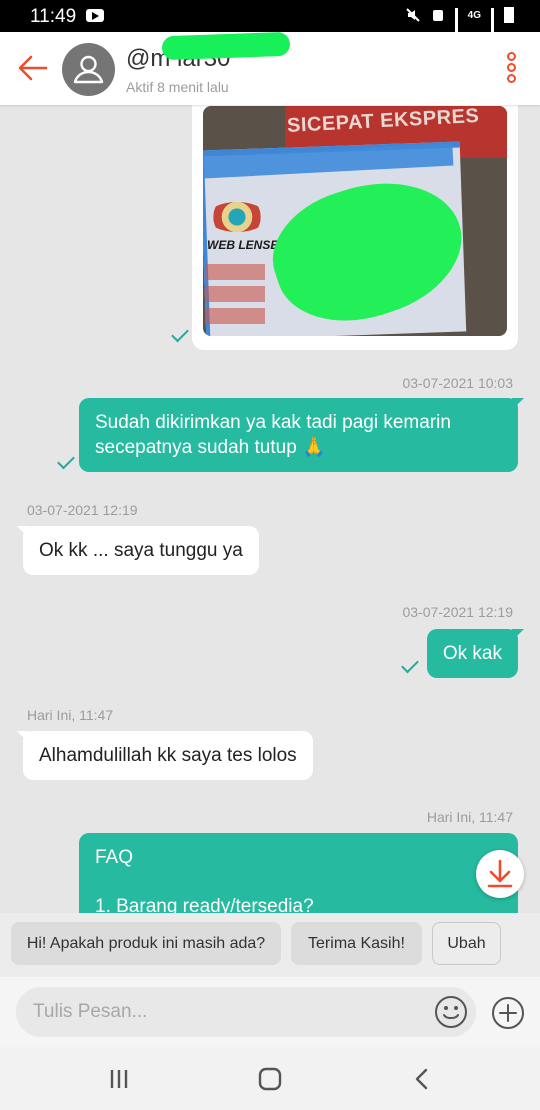 This screenshot has height=1110, width=540. What do you see at coordinates (456, 25) in the screenshot?
I see `signal-icon` at bounding box center [456, 25].